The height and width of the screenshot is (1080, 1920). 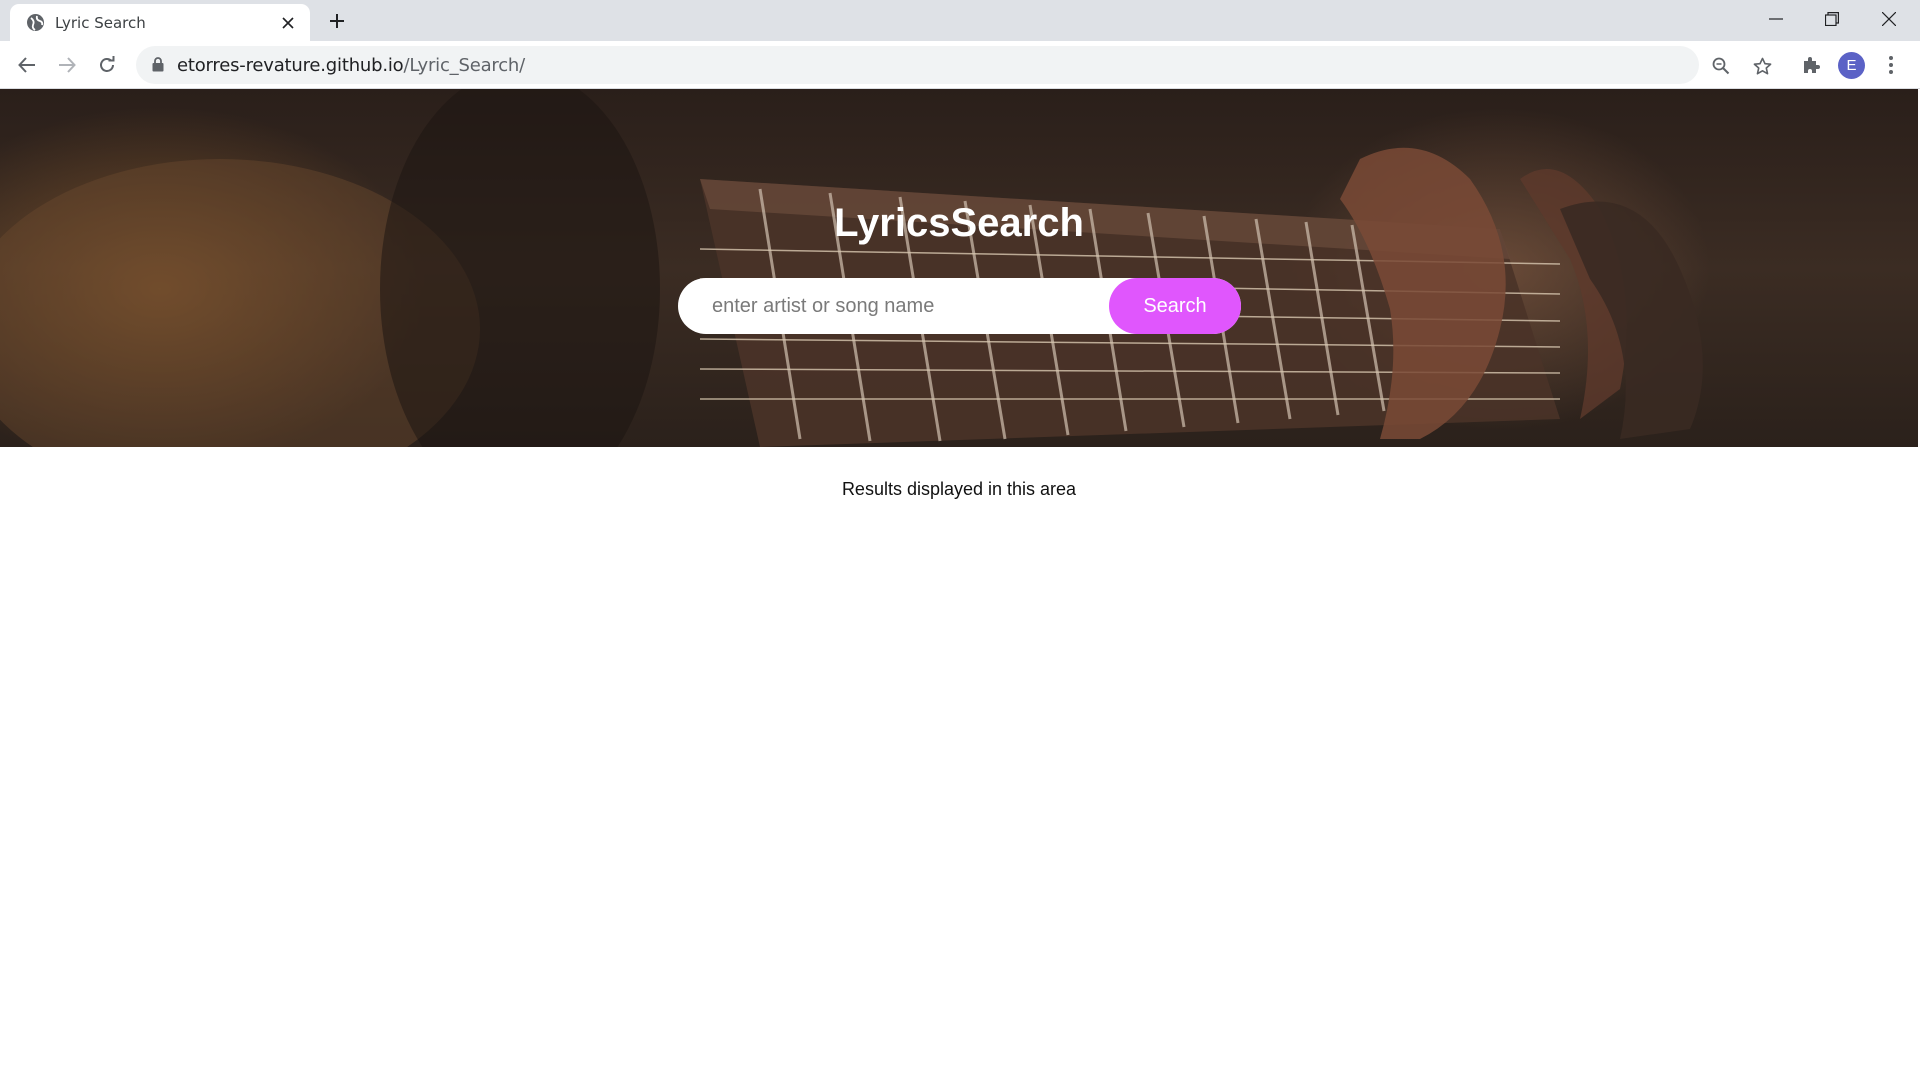 I want to click on star-icon, so click(x=1762, y=66).